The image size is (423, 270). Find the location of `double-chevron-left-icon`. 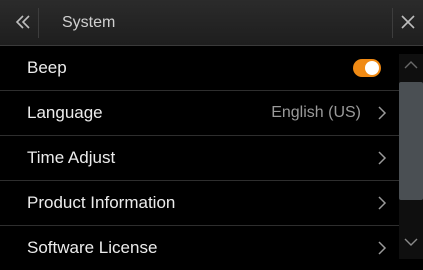

double-chevron-left-icon is located at coordinates (23, 23).